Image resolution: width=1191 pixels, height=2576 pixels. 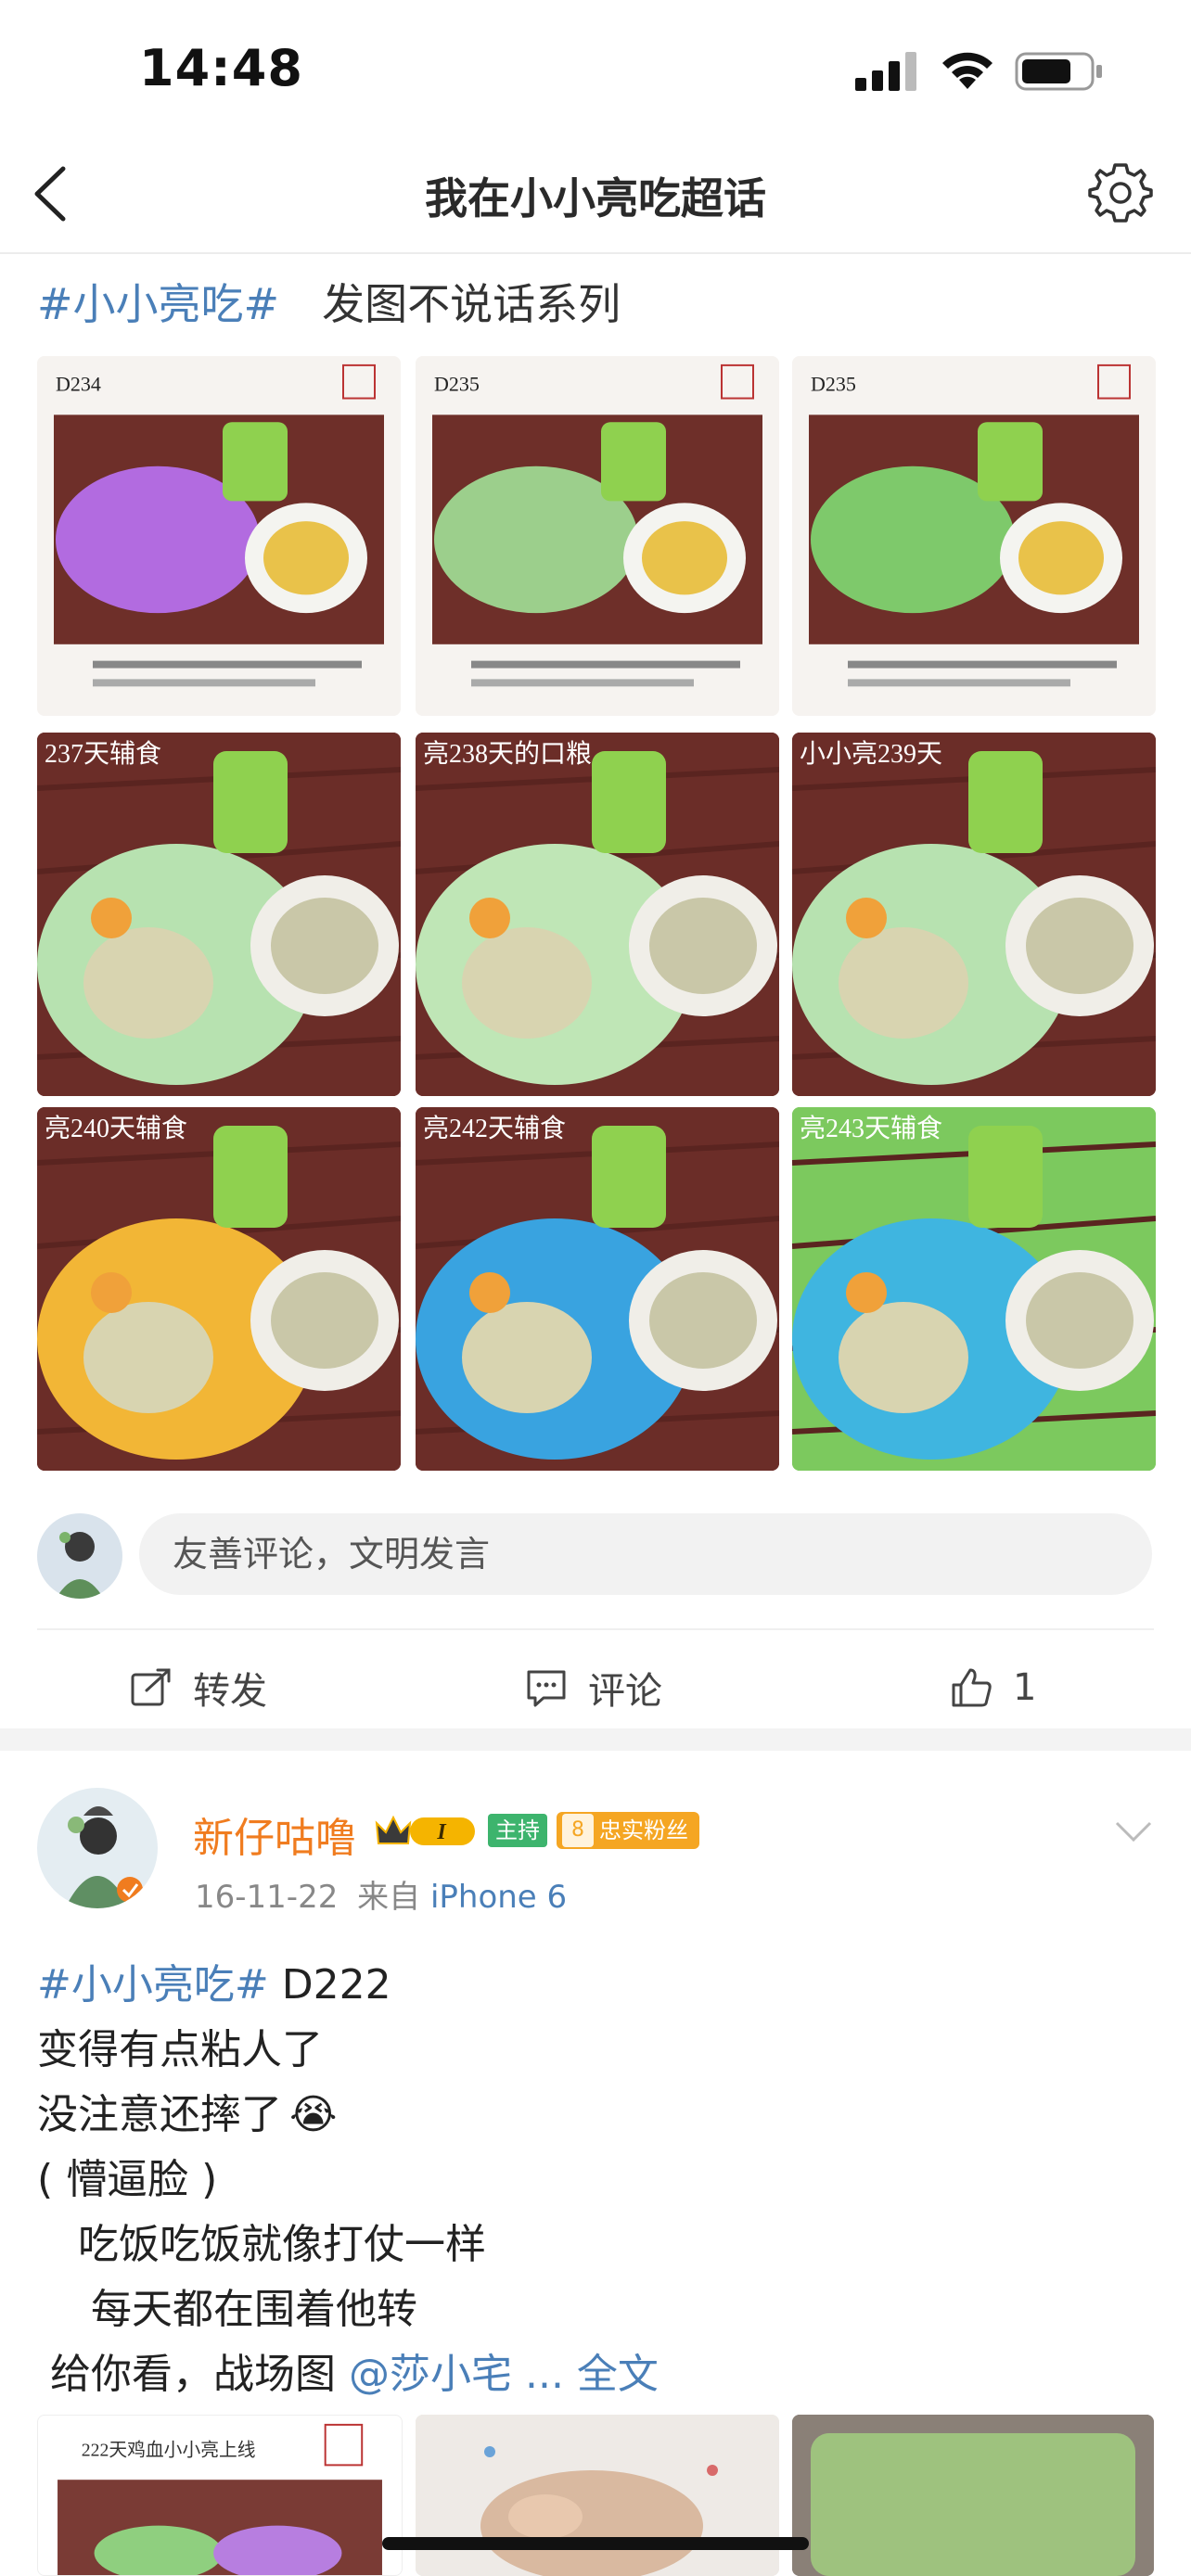 I want to click on post-meta: 16-11-22 来自 iPhone 6, so click(x=381, y=1894).